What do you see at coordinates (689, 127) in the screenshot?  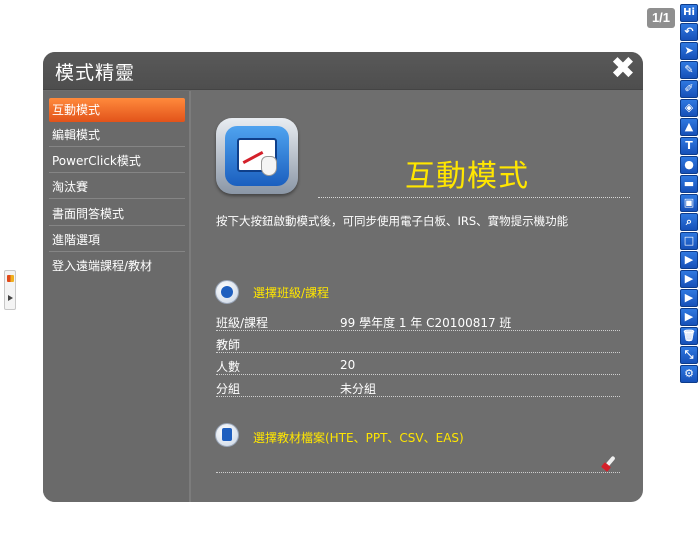 I see `shape-icon: ▲` at bounding box center [689, 127].